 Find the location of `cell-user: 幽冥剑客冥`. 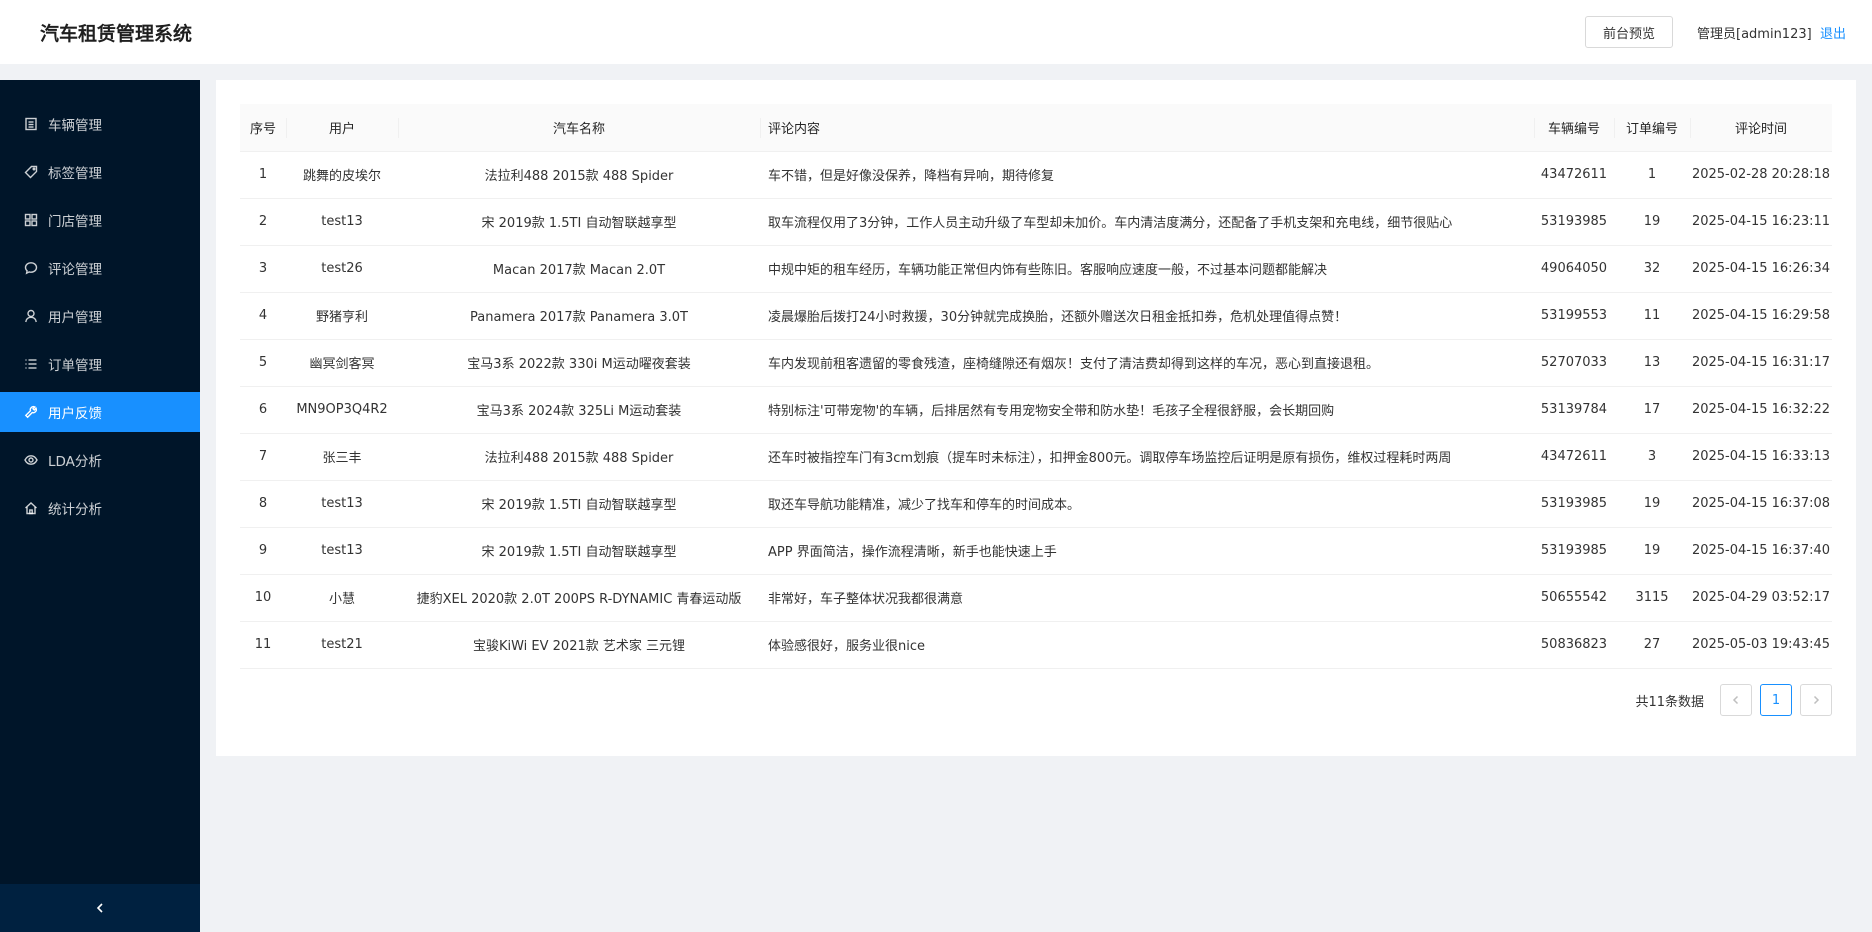

cell-user: 幽冥剑客冥 is located at coordinates (342, 363).